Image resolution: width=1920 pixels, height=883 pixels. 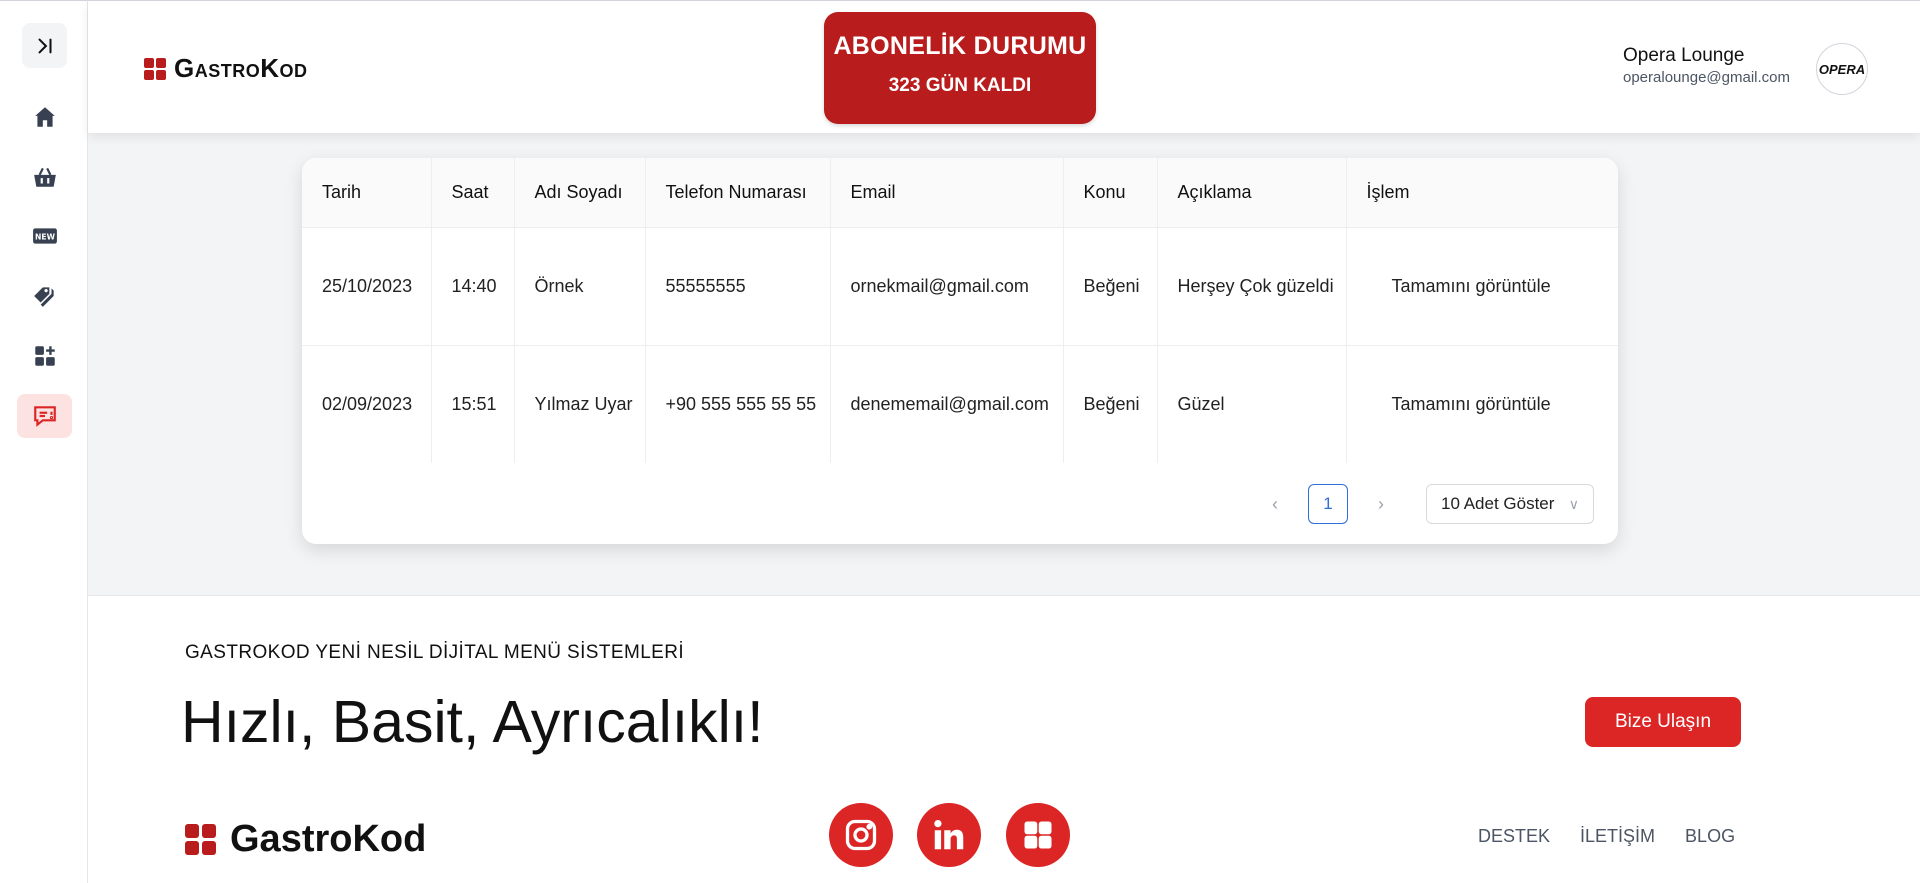 I want to click on feedback-icon, so click(x=44, y=416).